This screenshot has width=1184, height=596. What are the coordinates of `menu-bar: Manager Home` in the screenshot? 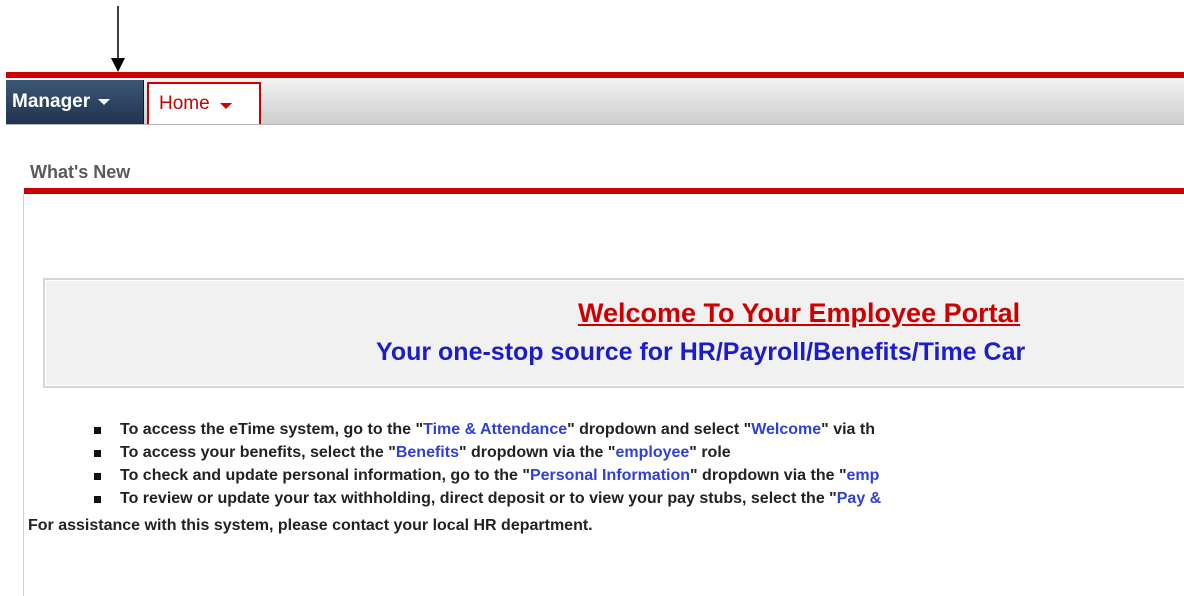 It's located at (595, 101).